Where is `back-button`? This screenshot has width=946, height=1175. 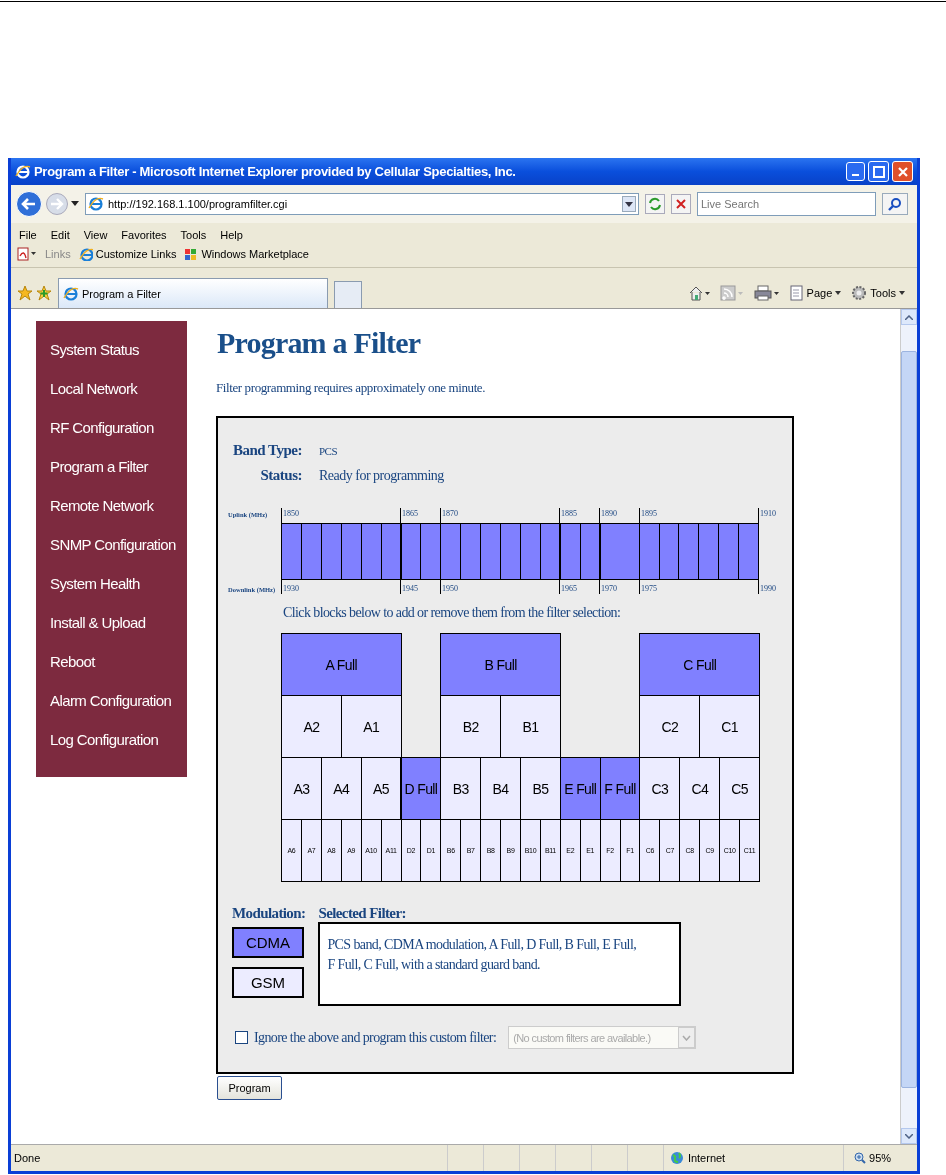 back-button is located at coordinates (29, 204).